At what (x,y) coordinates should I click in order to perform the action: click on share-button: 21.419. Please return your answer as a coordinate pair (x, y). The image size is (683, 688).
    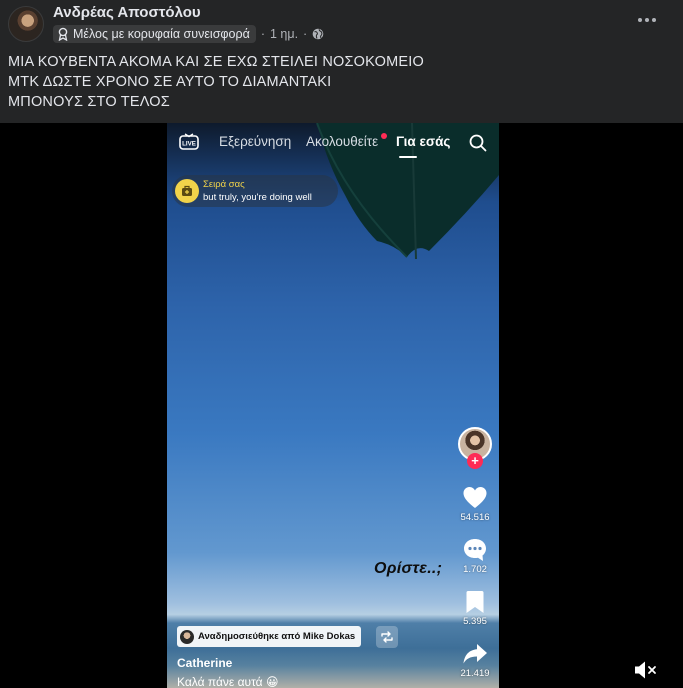
    Looking at the image, I should click on (475, 660).